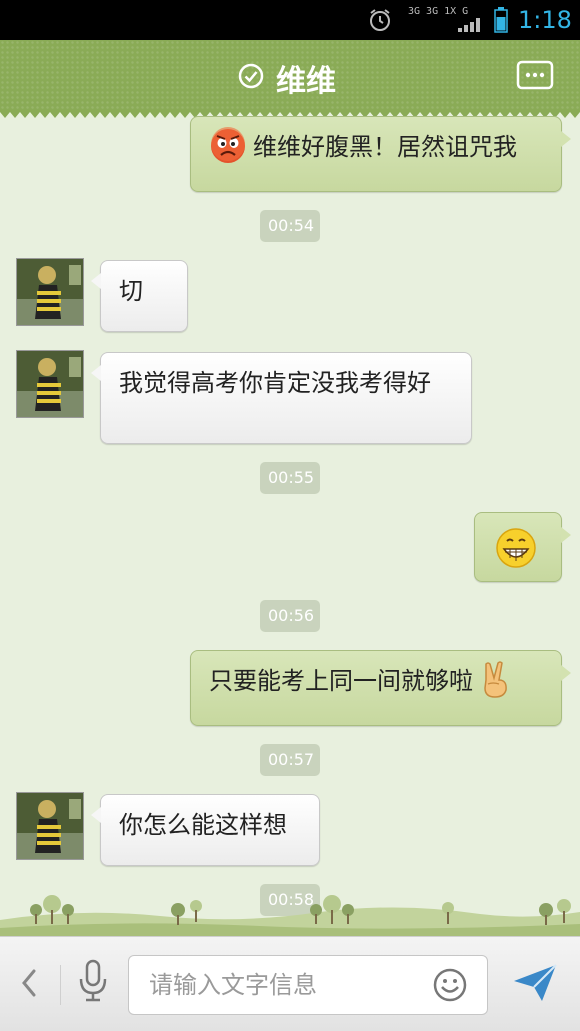 This screenshot has width=580, height=1031. Describe the element at coordinates (131, 291) in the screenshot. I see `message-text: 切` at that location.